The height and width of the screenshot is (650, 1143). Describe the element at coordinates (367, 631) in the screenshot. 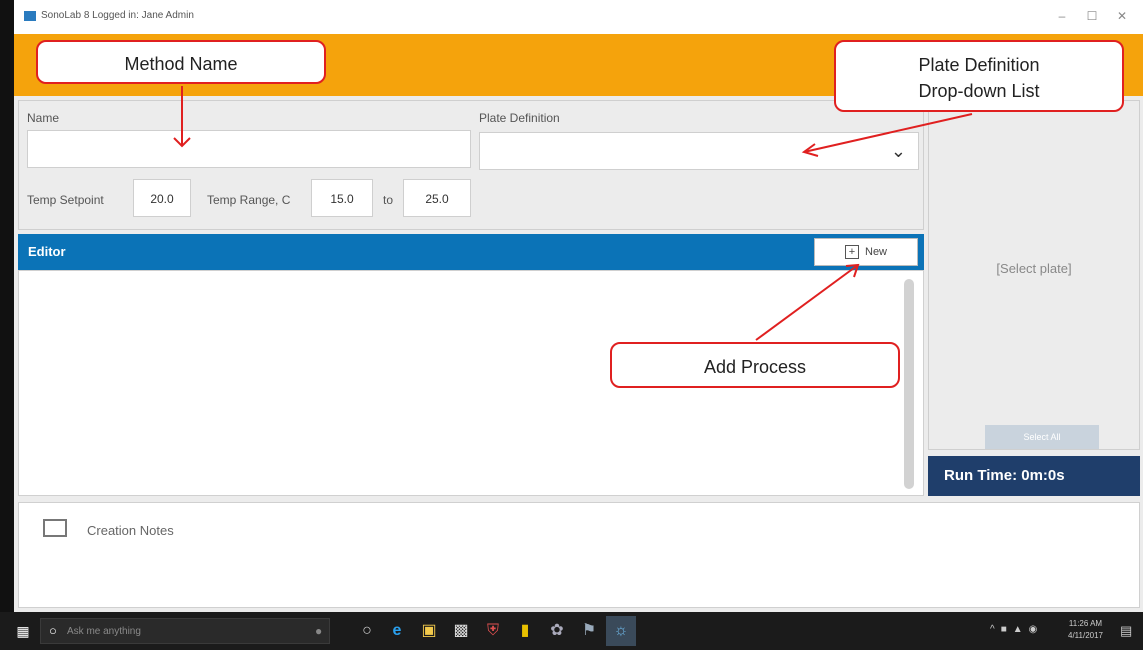

I see `task-view-icon: ○` at that location.